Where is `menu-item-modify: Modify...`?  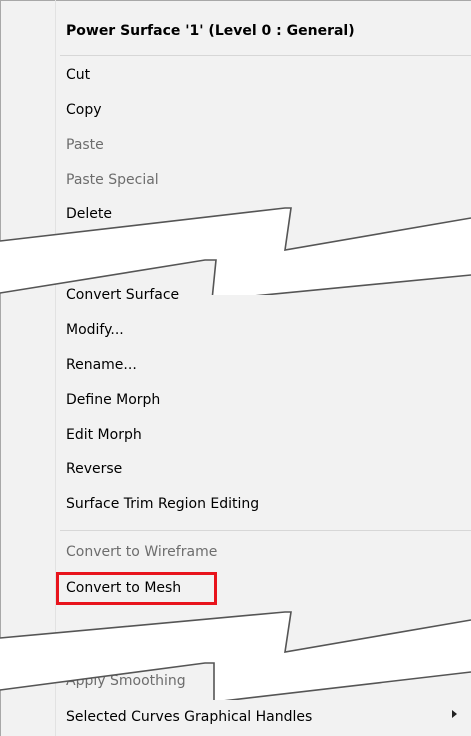 menu-item-modify: Modify... is located at coordinates (95, 330).